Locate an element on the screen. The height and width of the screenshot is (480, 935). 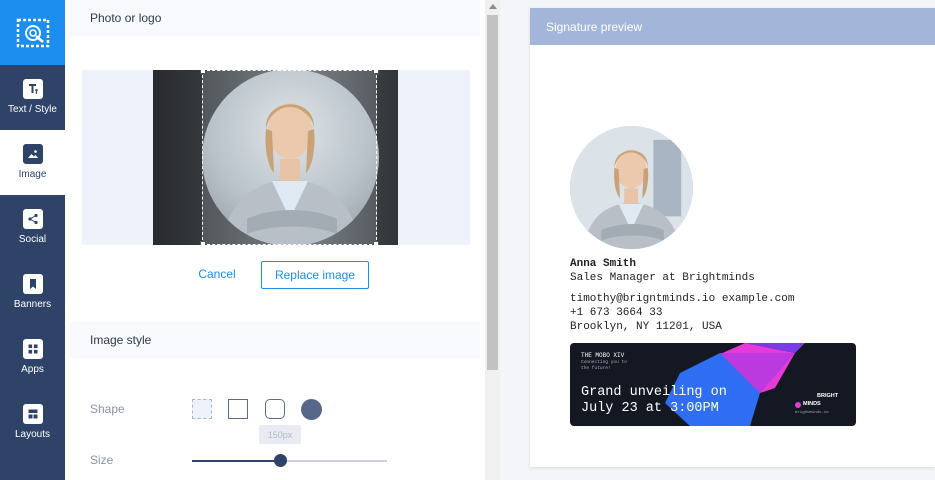
sidebar-item-layouts: Layouts is located at coordinates (32, 422).